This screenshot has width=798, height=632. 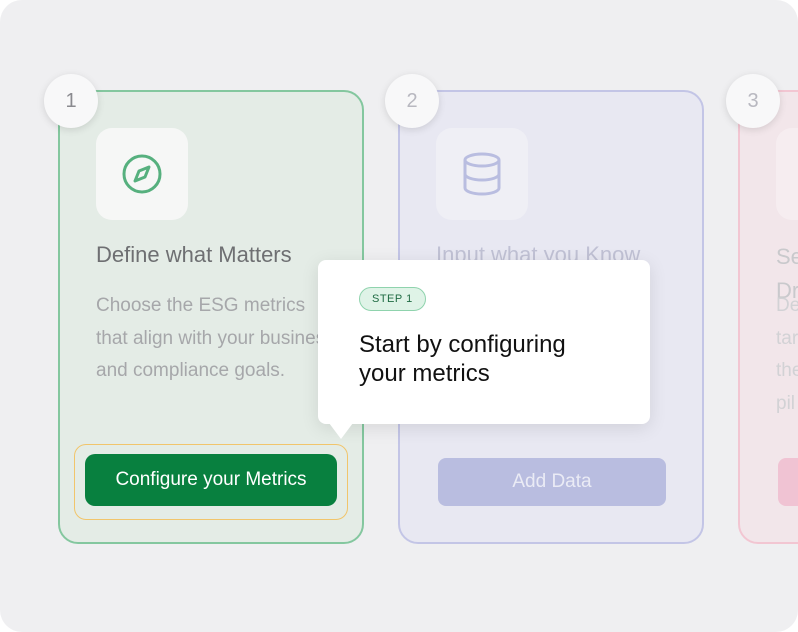 I want to click on add-data-button: Add Data, so click(x=552, y=482).